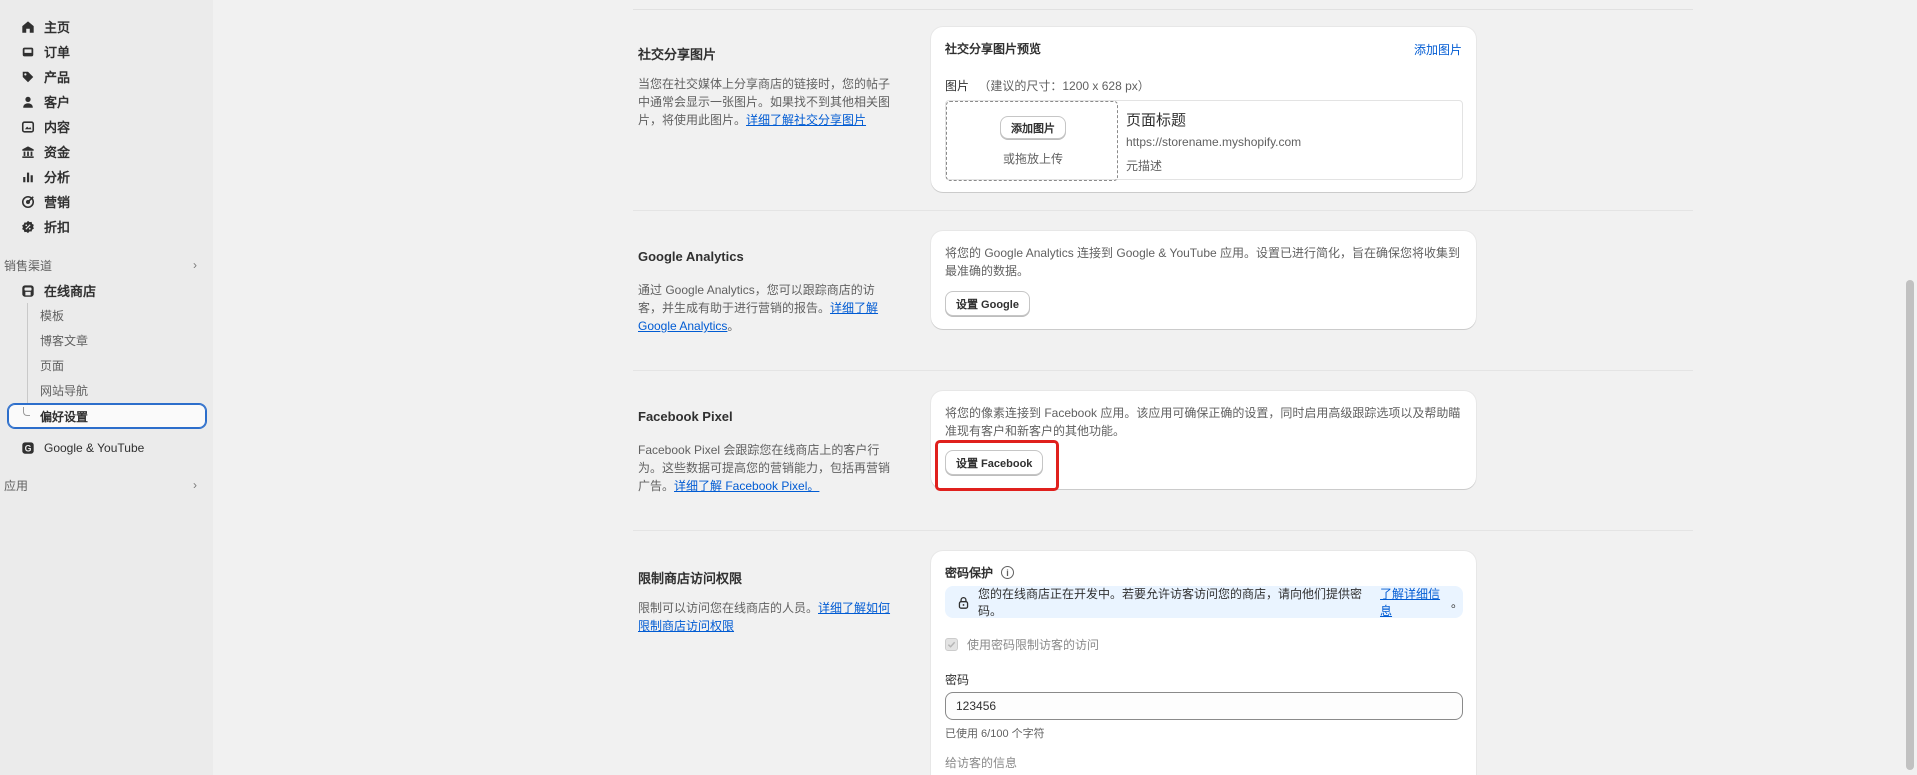  Describe the element at coordinates (733, 326) in the screenshot. I see `desc-end: 。` at that location.